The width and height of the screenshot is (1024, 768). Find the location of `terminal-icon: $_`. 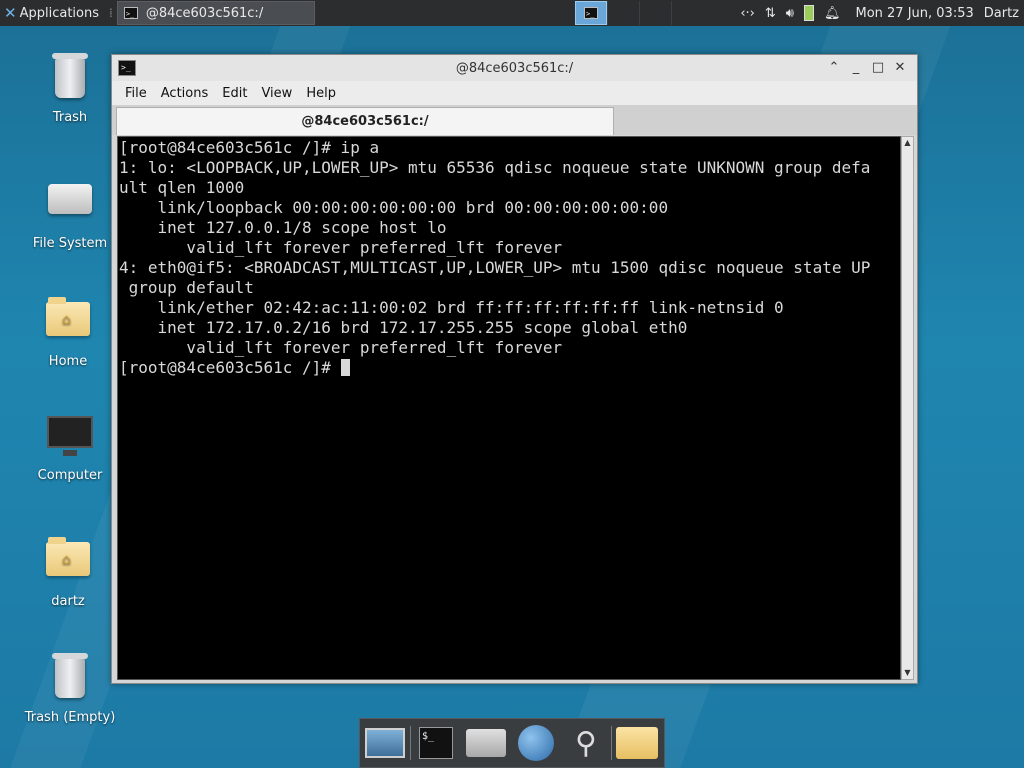

terminal-icon: $_ is located at coordinates (436, 743).